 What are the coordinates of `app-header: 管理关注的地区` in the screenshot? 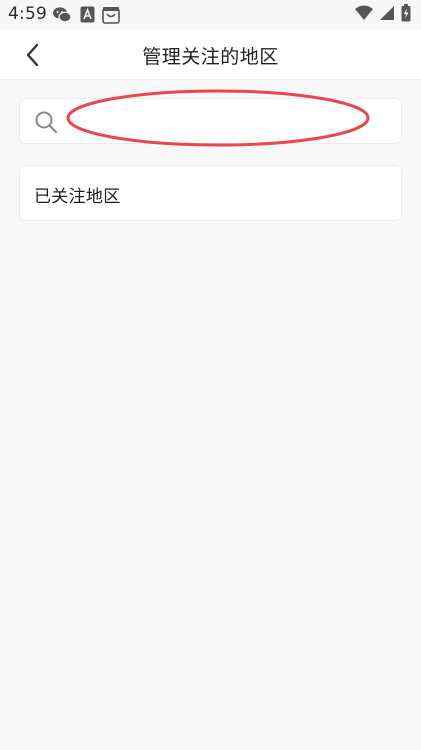 It's located at (210, 55).